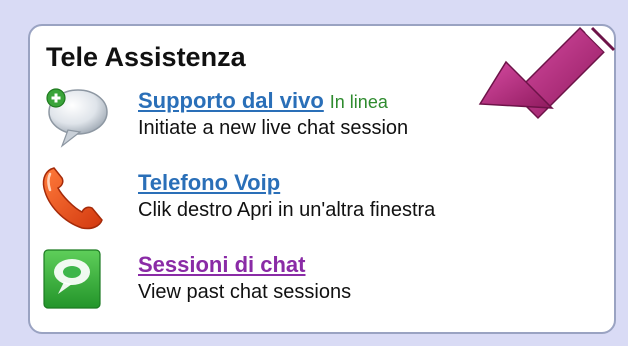 This screenshot has width=628, height=346. Describe the element at coordinates (222, 264) in the screenshot. I see `chat-sessions-link: Sessioni di chat` at that location.